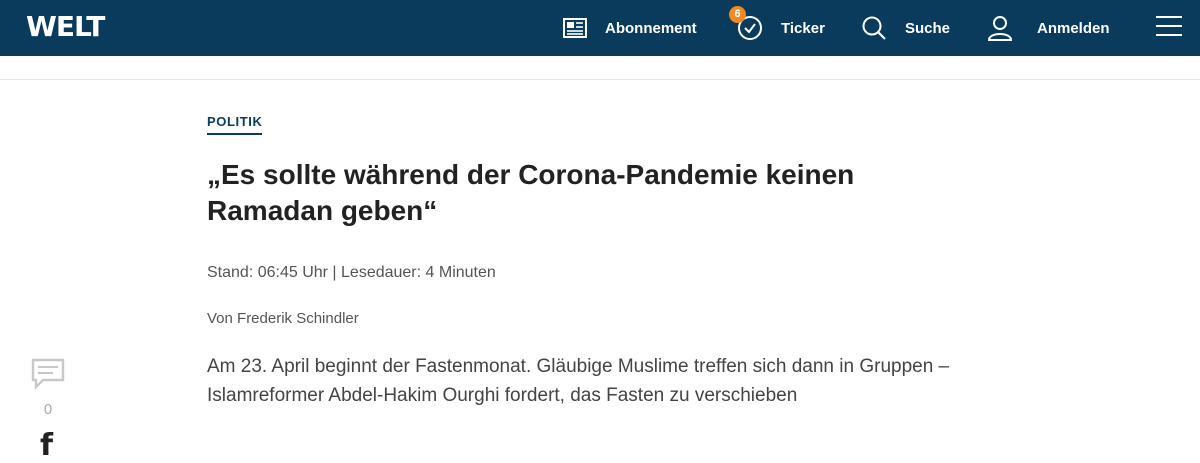 The width and height of the screenshot is (1200, 463). Describe the element at coordinates (651, 28) in the screenshot. I see `abonnement-label: Abonnement` at that location.